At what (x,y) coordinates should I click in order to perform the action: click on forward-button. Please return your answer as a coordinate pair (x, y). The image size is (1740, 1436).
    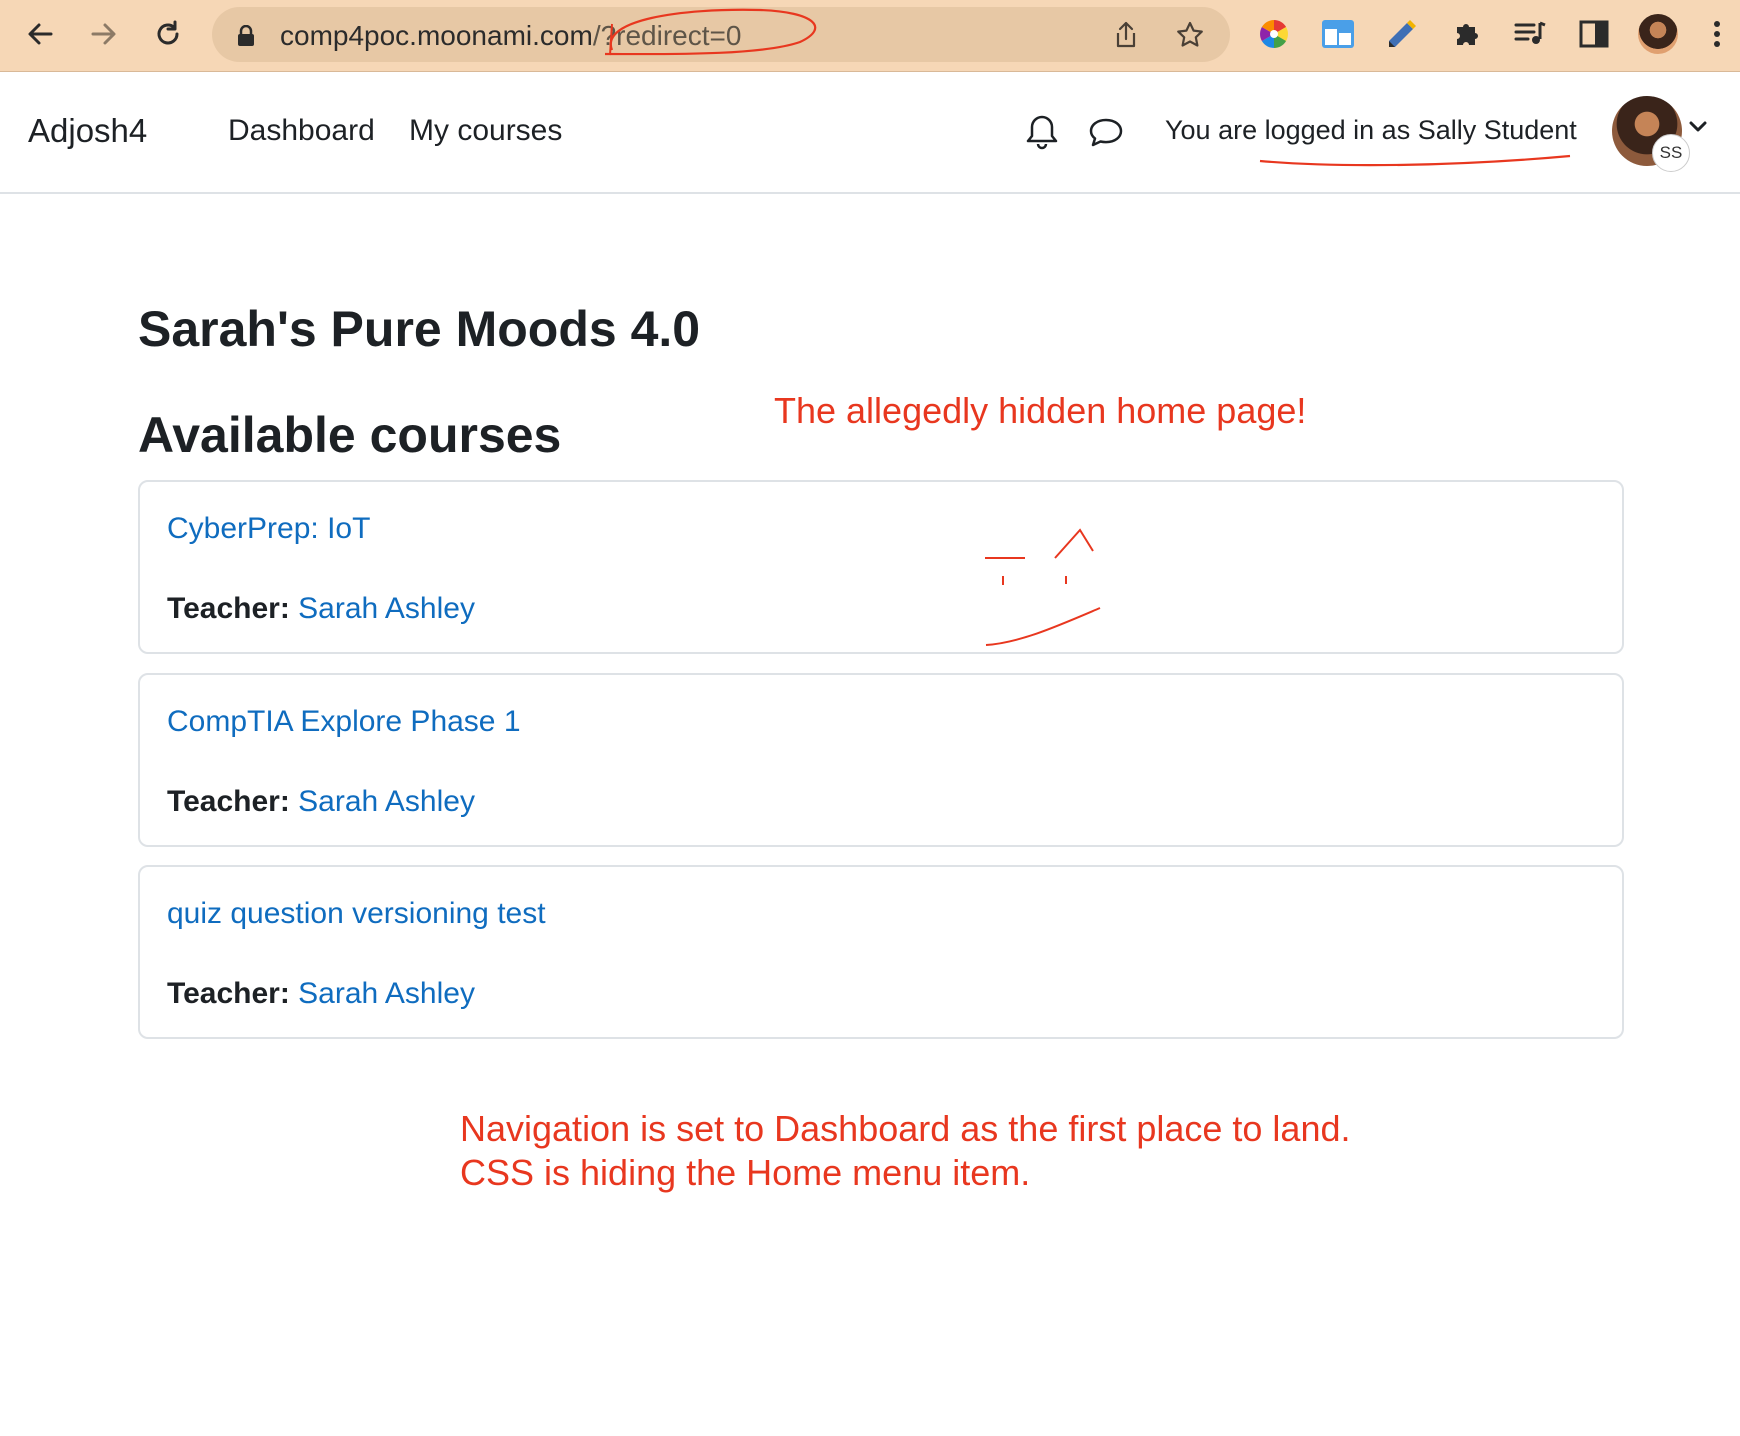
    Looking at the image, I should click on (104, 34).